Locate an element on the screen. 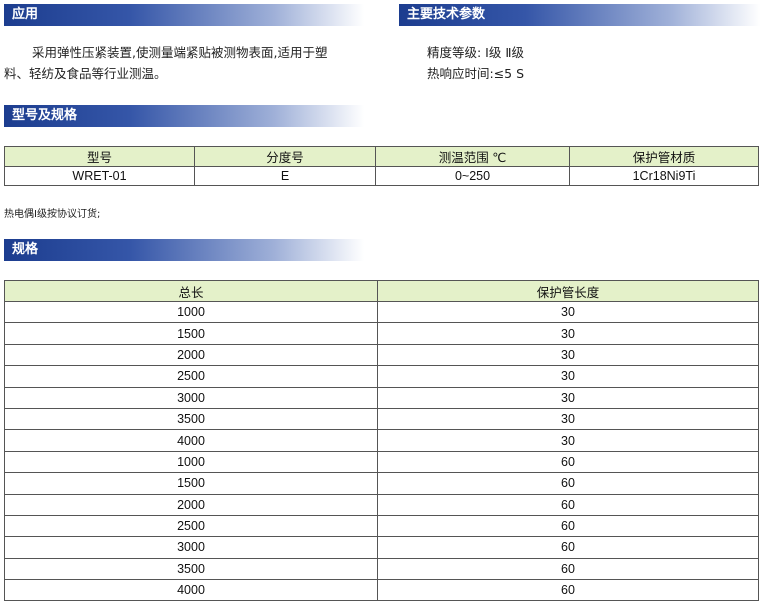 This screenshot has width=762, height=606. table-row: 4000 30 is located at coordinates (381, 440).